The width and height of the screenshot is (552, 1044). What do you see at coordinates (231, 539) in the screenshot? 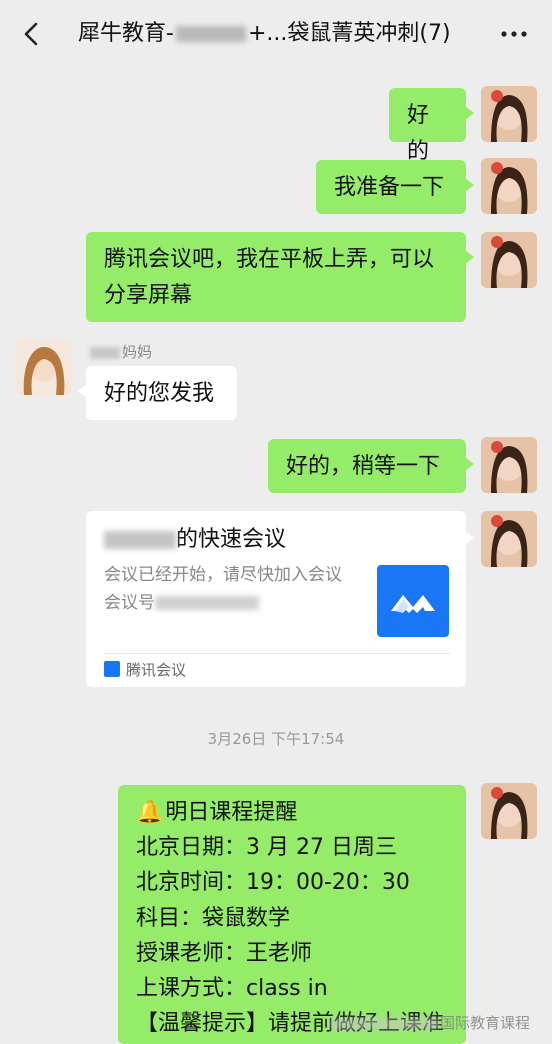
I see `meeting-title-text: 的快速会议` at bounding box center [231, 539].